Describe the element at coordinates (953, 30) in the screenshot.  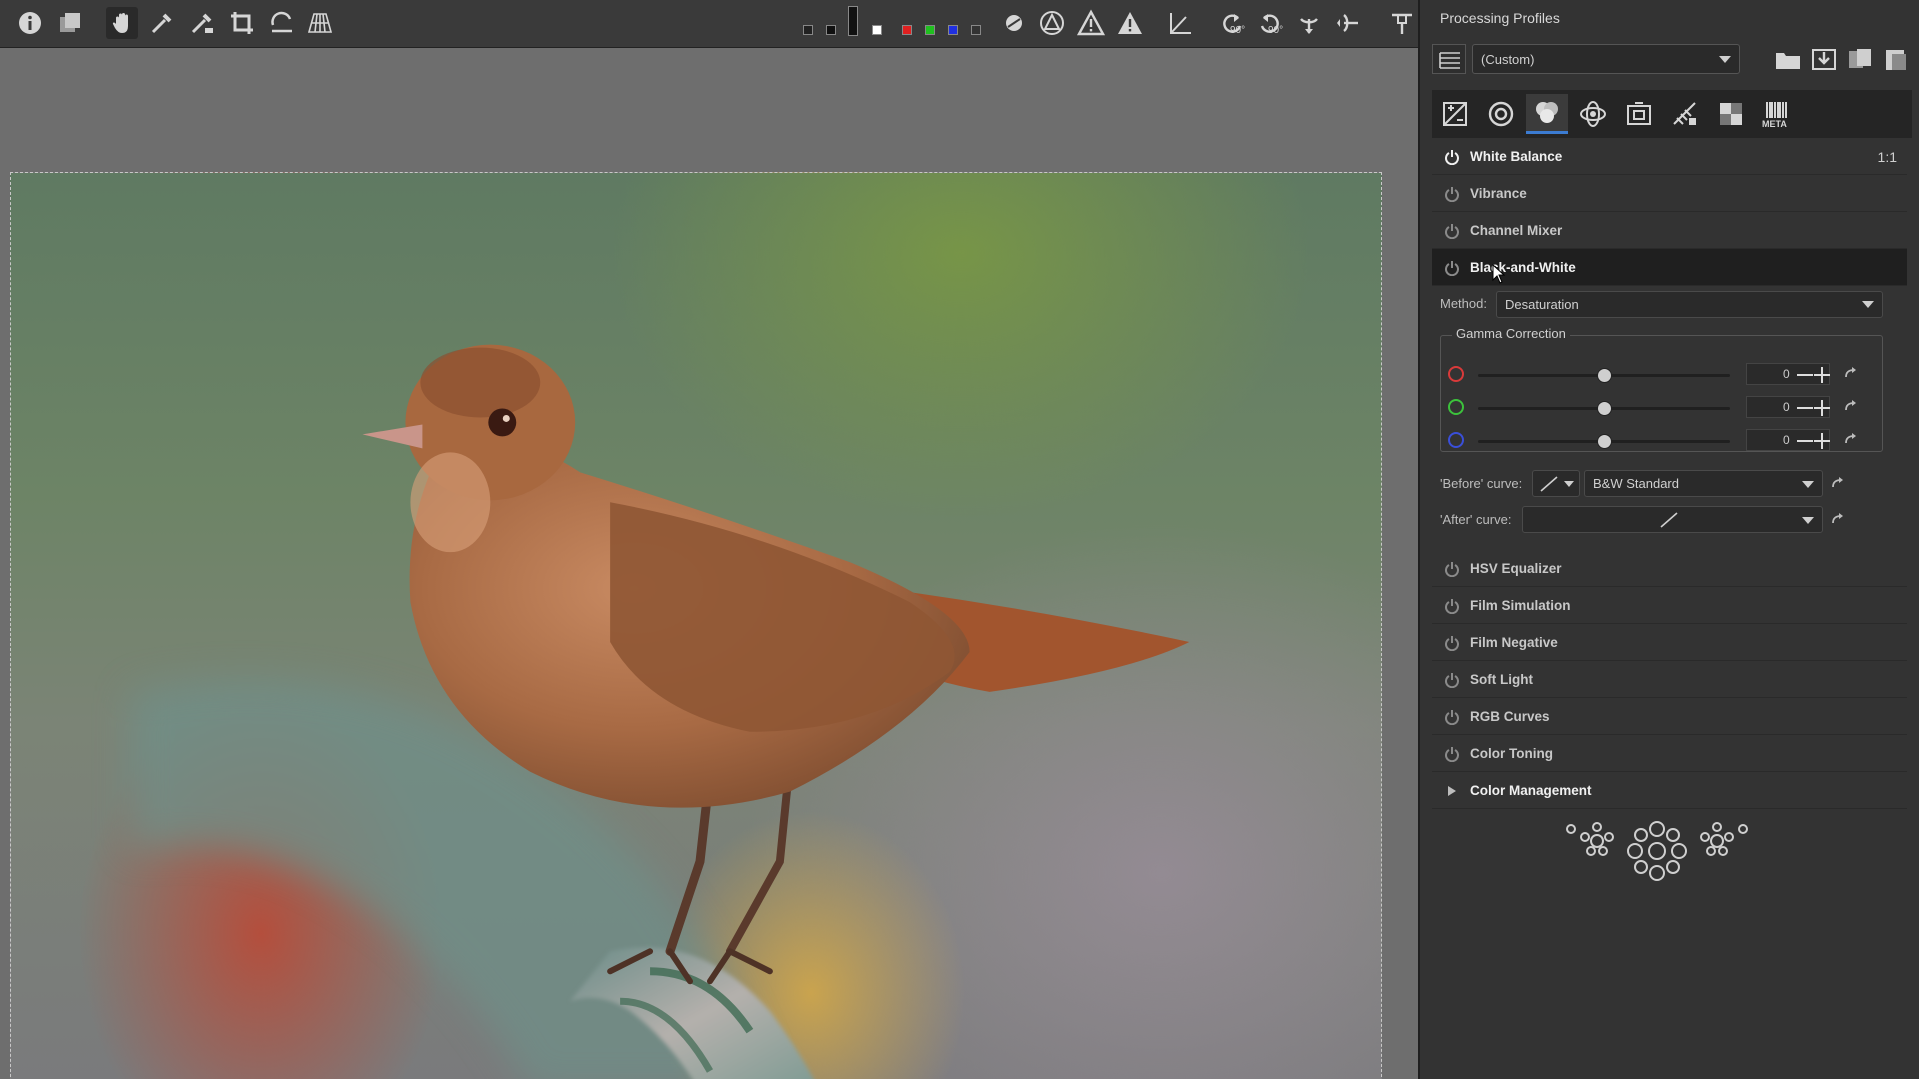
I see `swatch-blue` at that location.